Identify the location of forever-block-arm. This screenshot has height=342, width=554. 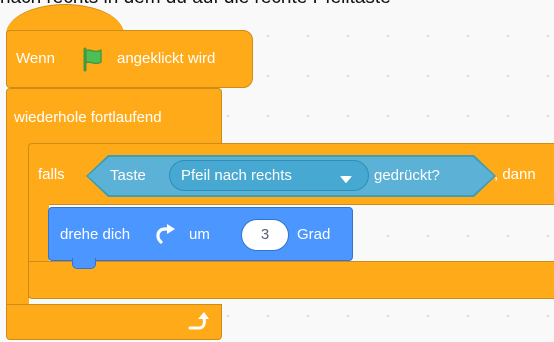
(17, 226).